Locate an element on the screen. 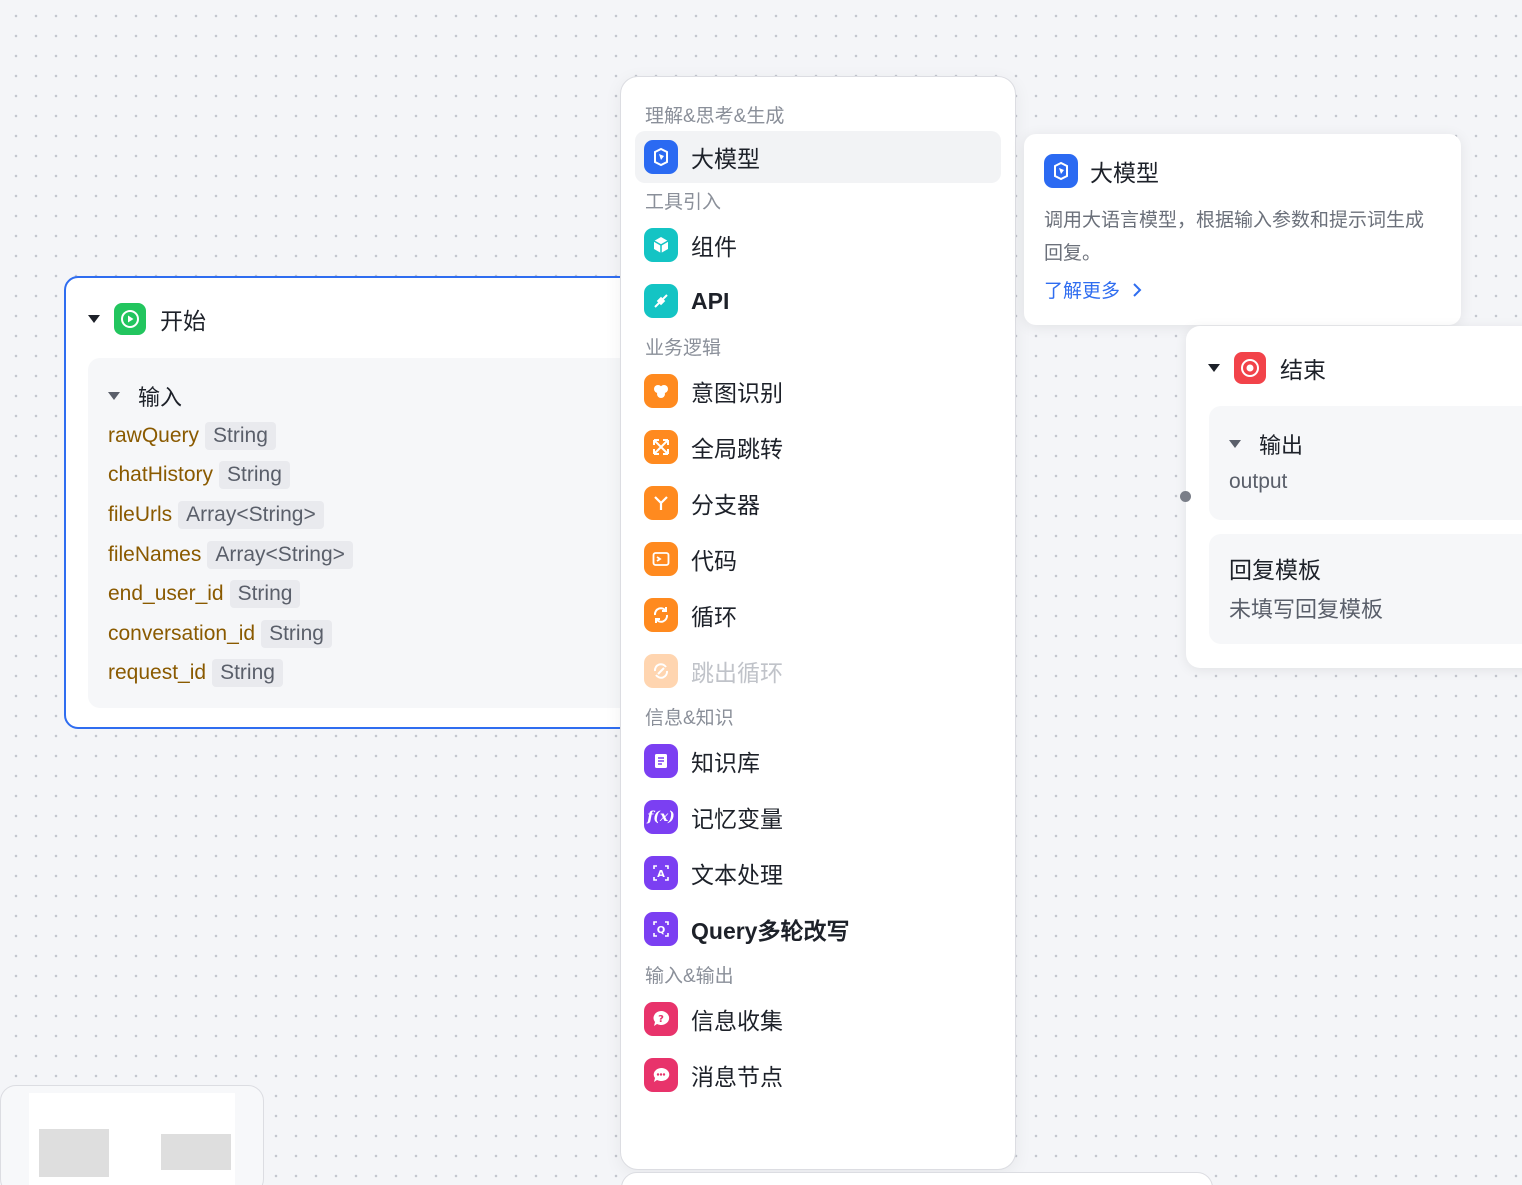 This screenshot has height=1185, width=1522. menu-item-label: 记忆变量 is located at coordinates (737, 819).